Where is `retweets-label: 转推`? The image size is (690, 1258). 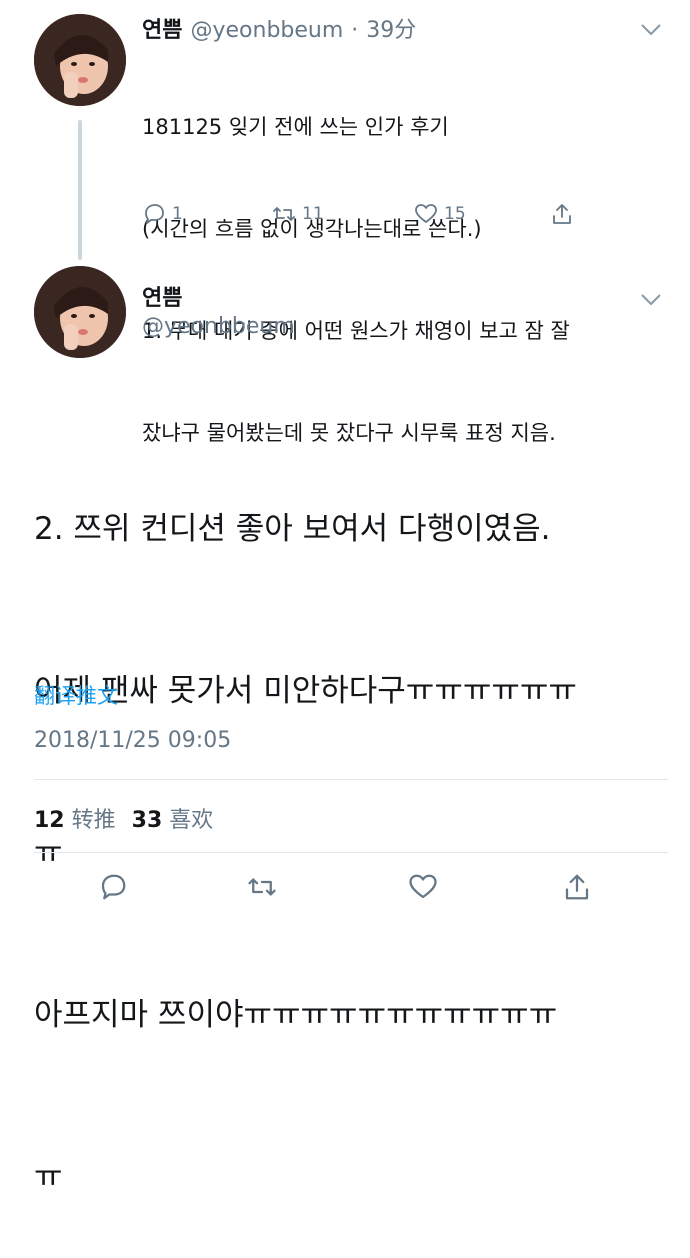
retweets-label: 转推 is located at coordinates (93, 820).